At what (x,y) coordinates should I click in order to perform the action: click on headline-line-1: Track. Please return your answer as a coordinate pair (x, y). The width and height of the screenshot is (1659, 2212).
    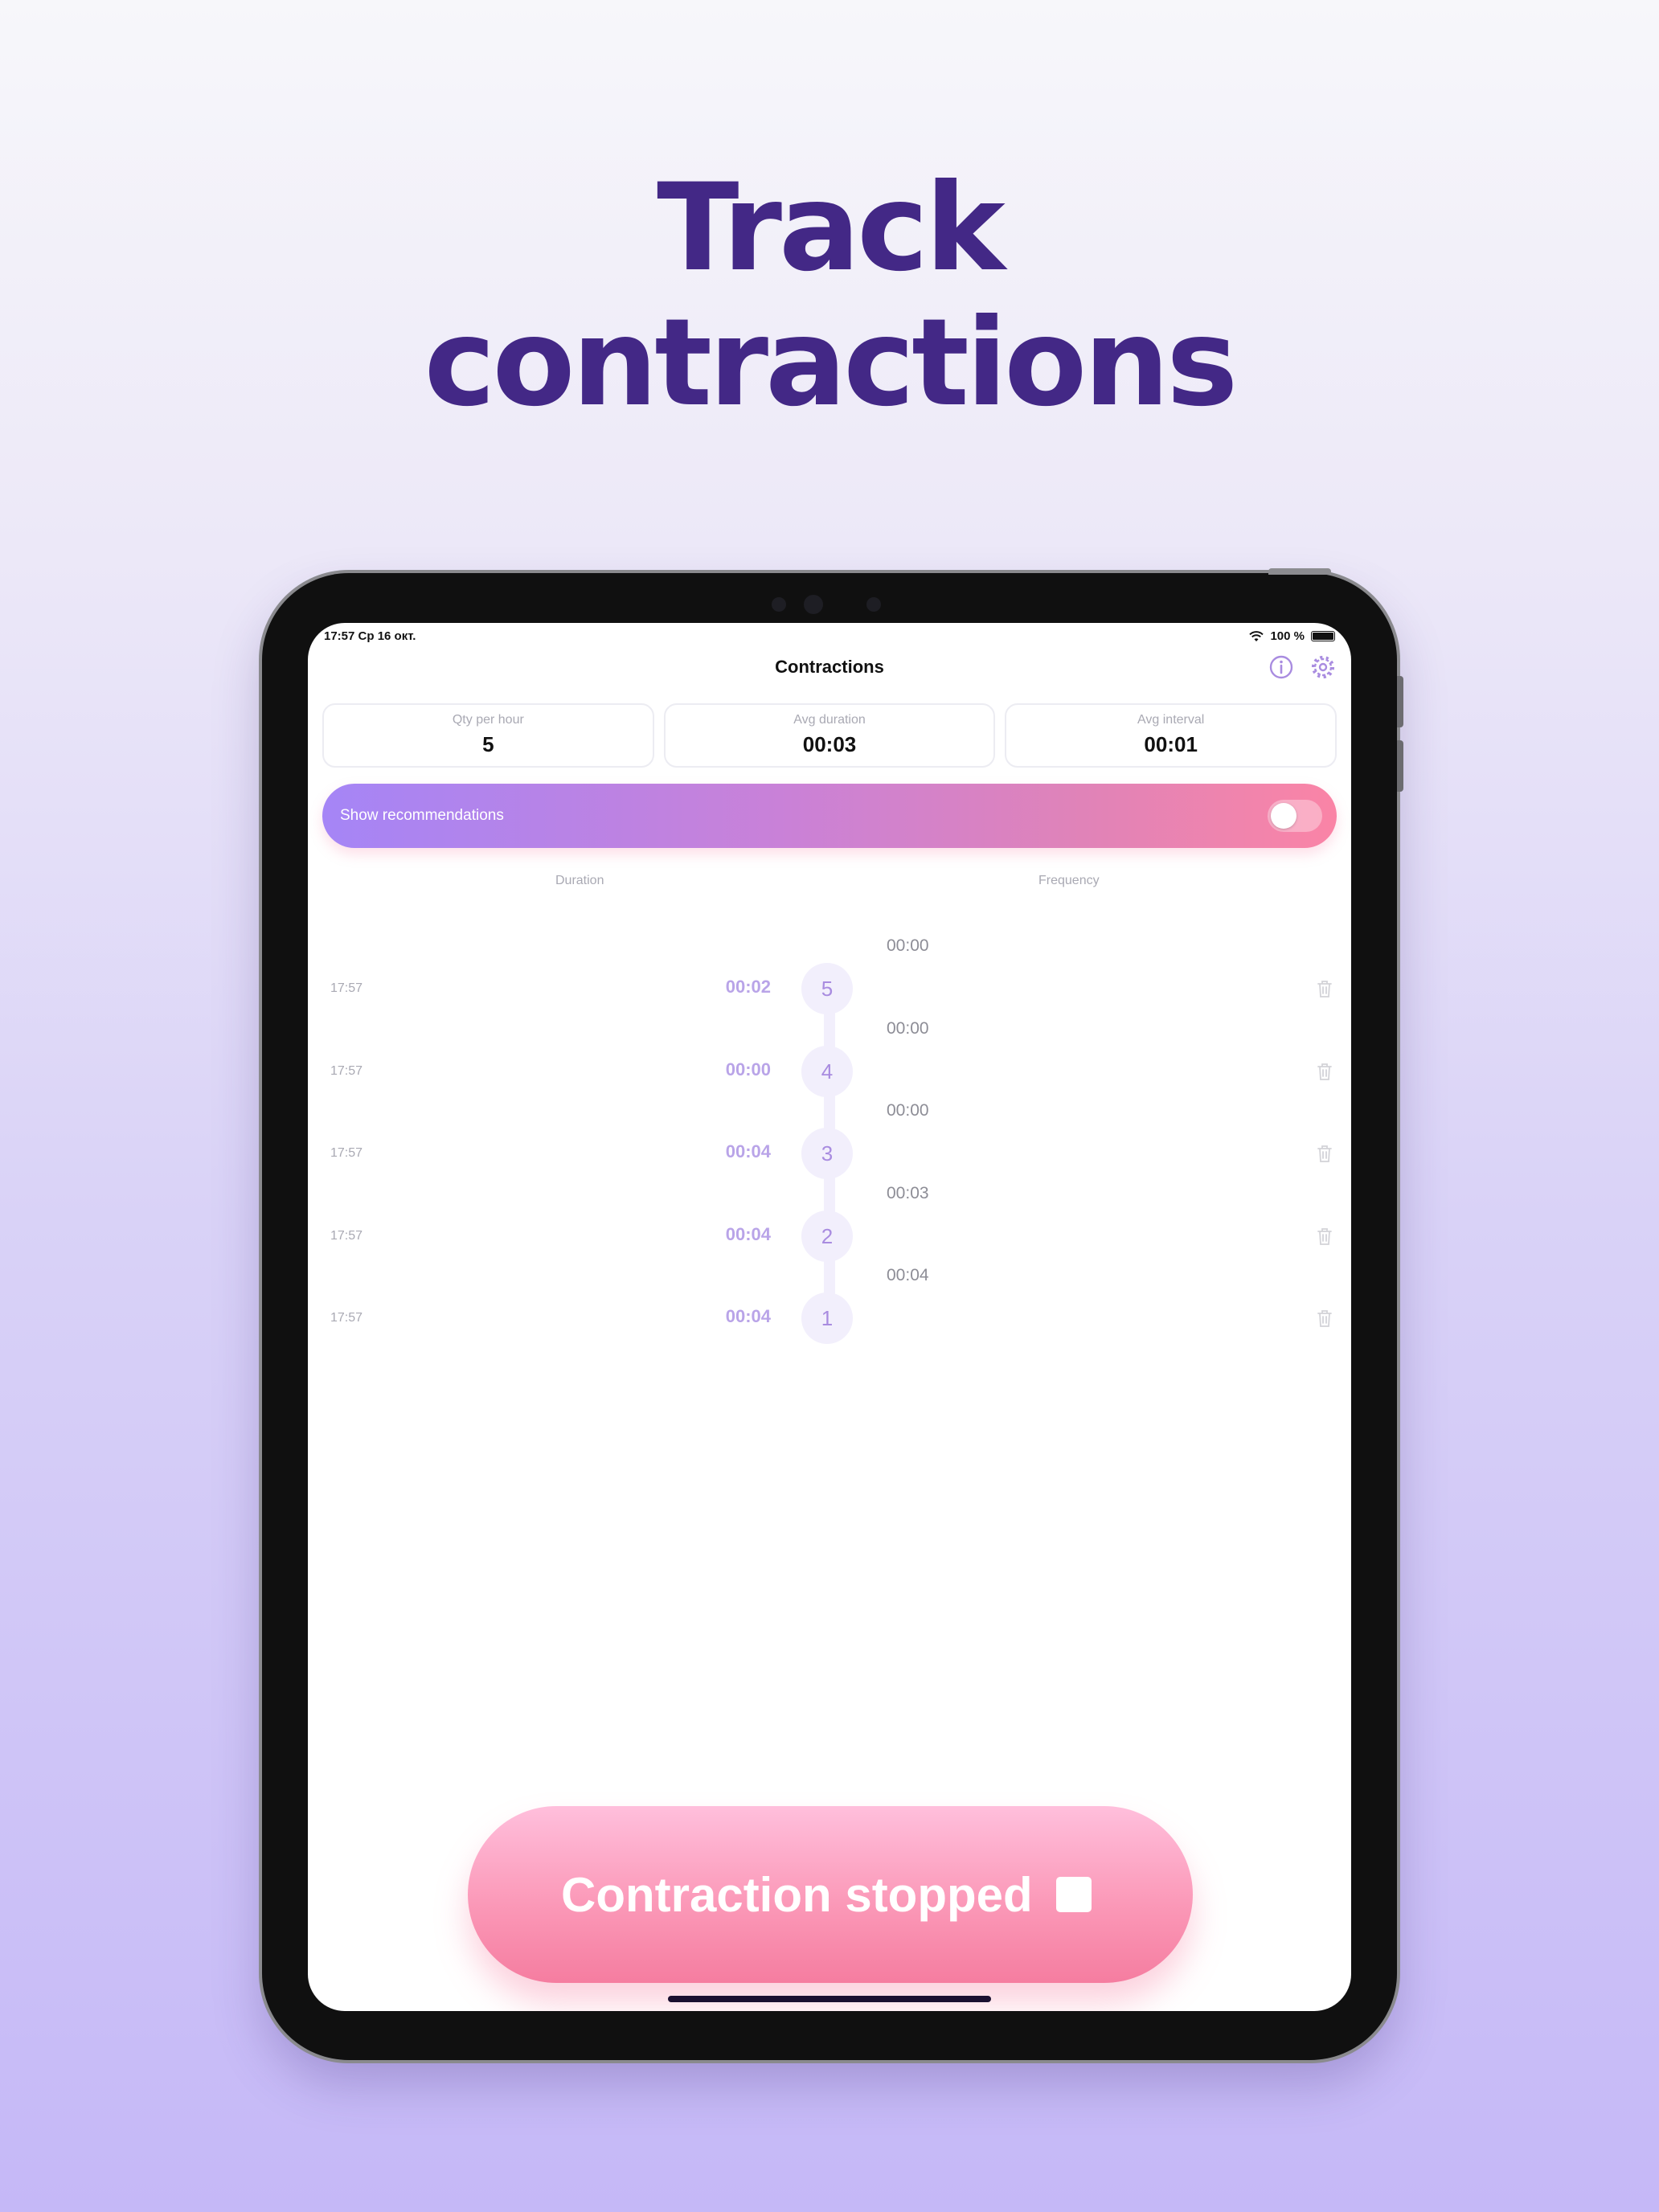
    Looking at the image, I should click on (831, 228).